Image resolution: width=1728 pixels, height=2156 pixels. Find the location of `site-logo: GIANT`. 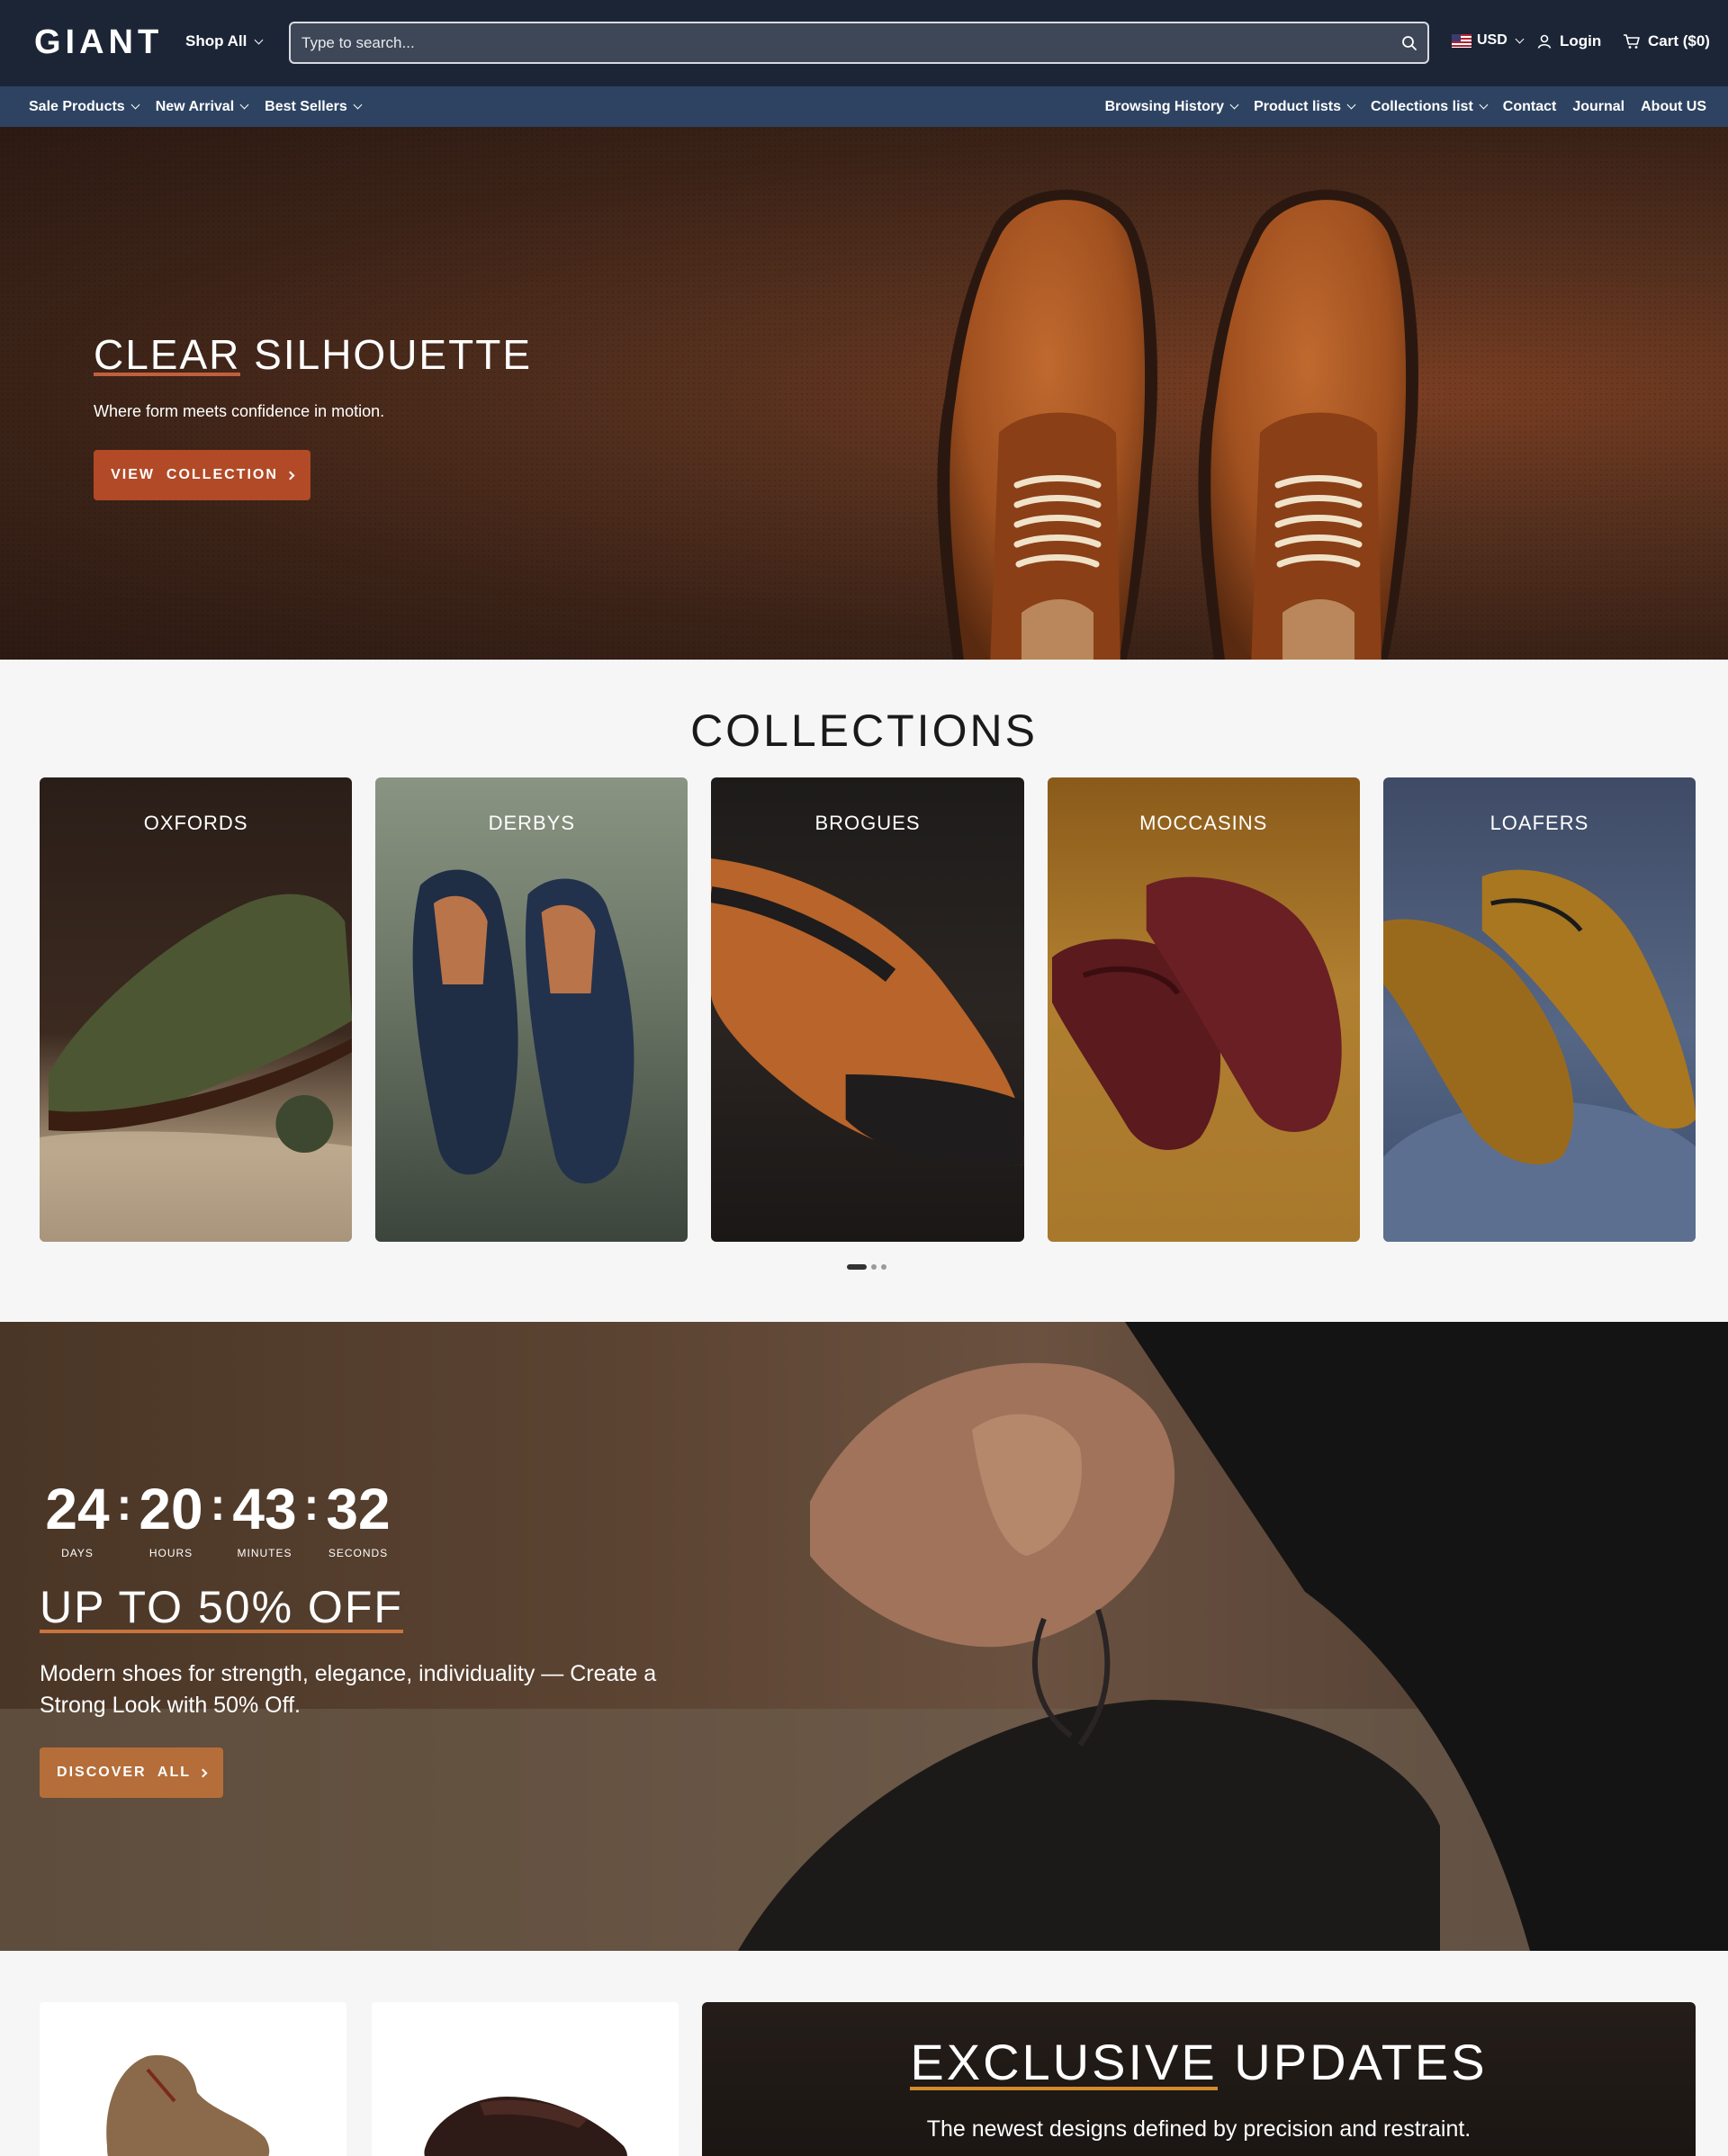

site-logo: GIANT is located at coordinates (98, 42).